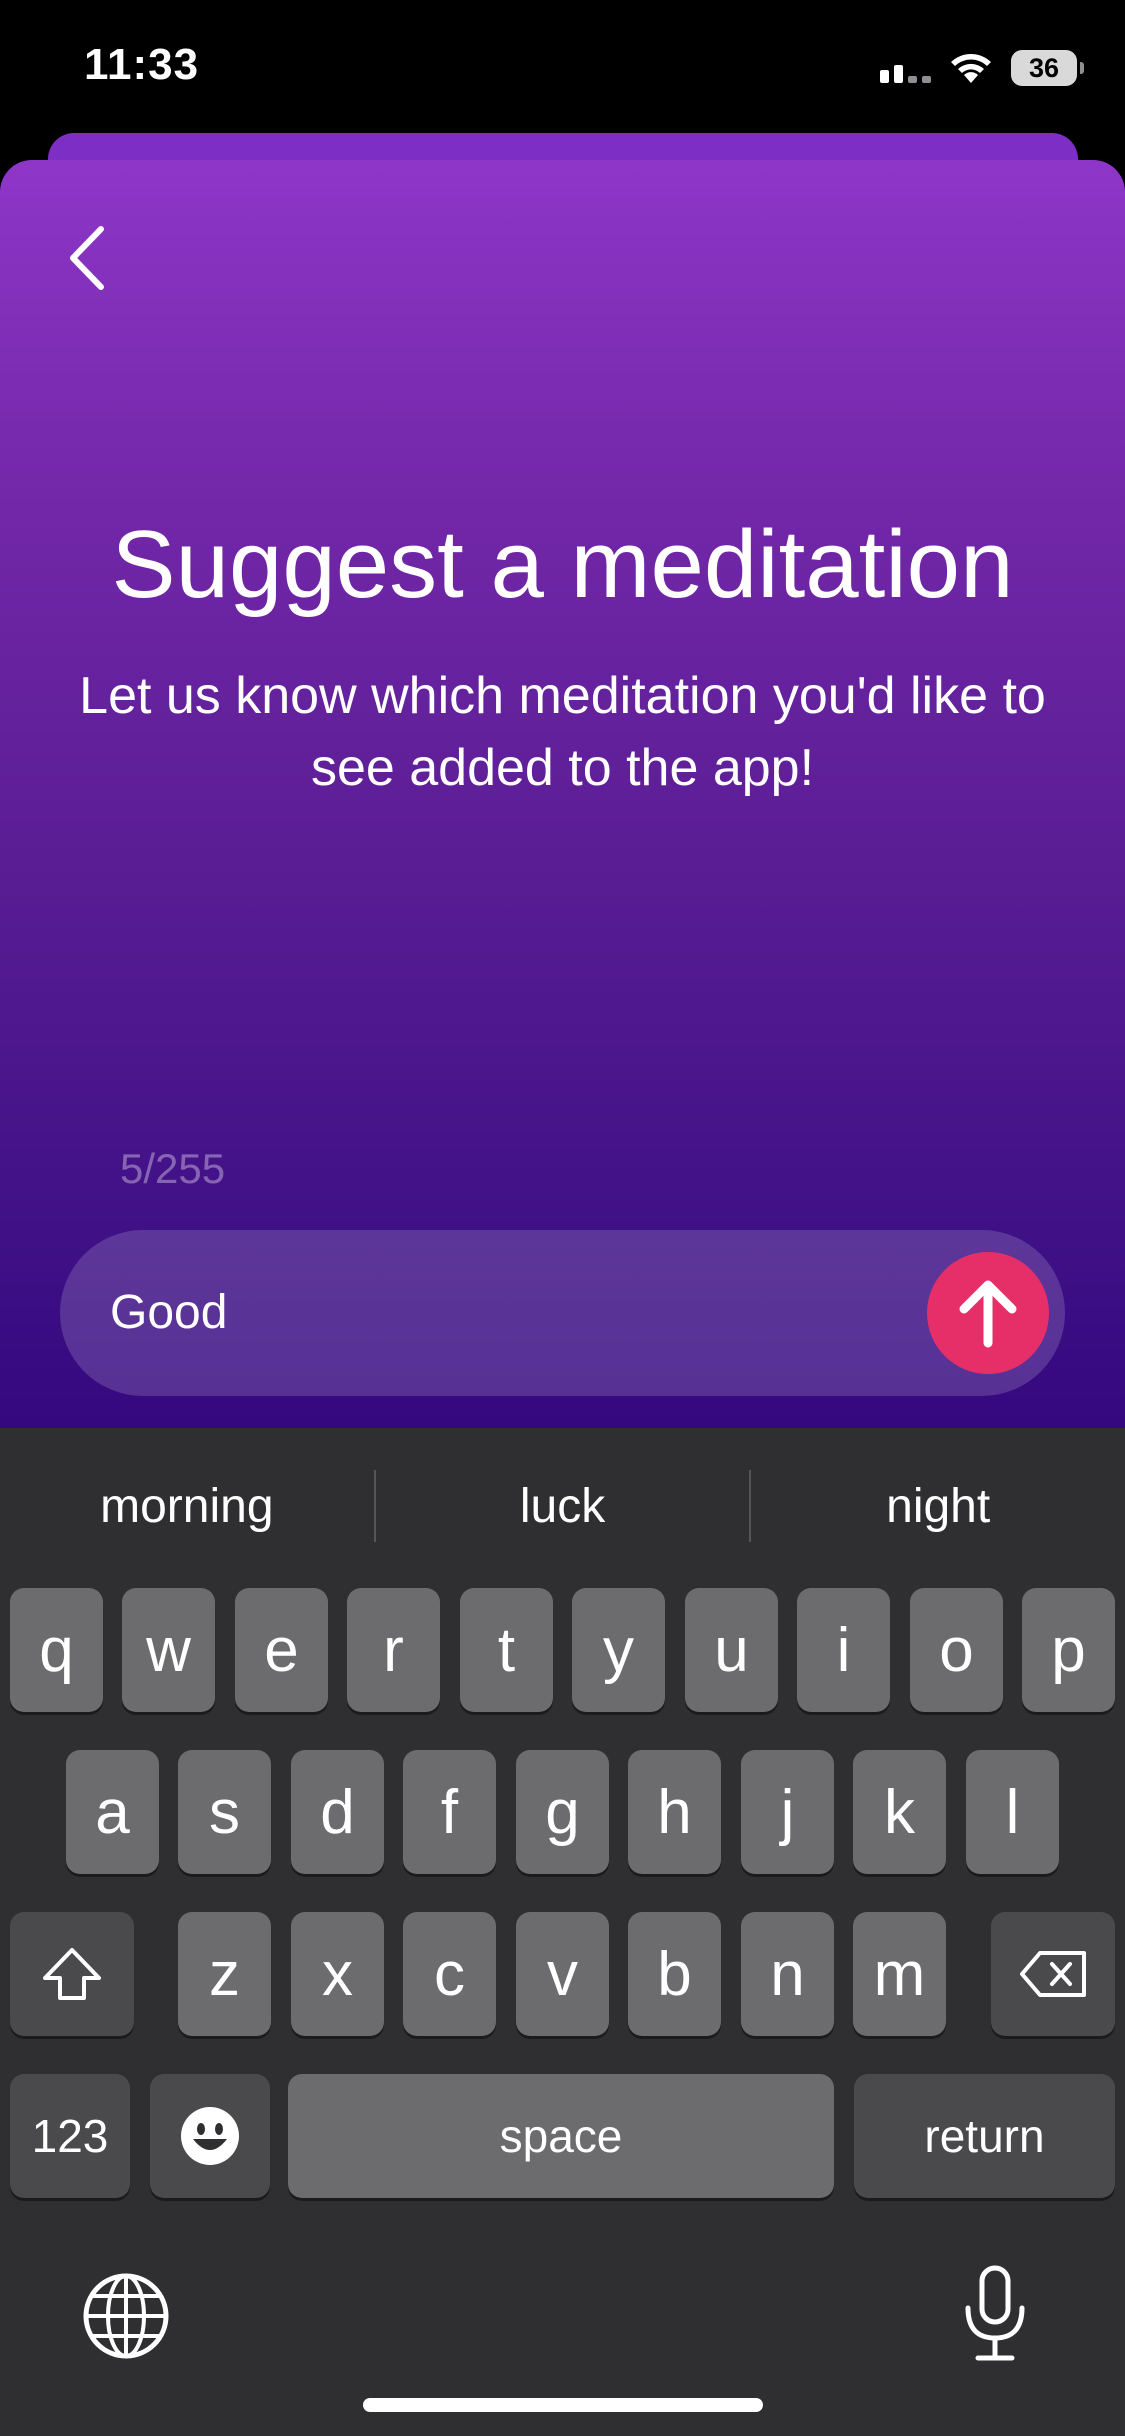  I want to click on page-title: Suggest a meditation, so click(562, 564).